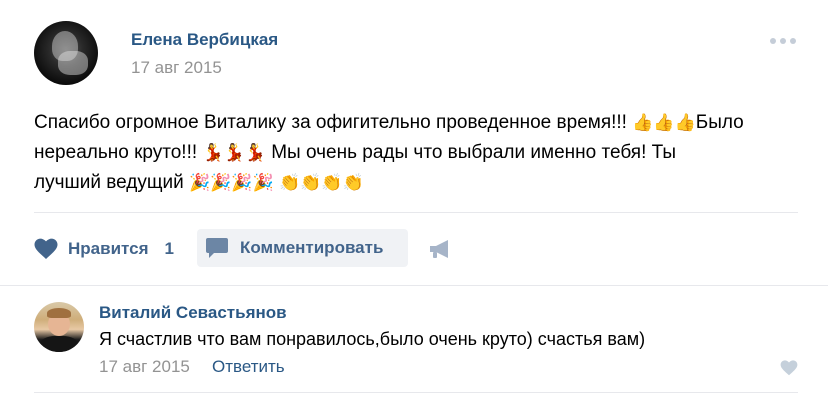 The height and width of the screenshot is (404, 828). Describe the element at coordinates (204, 40) in the screenshot. I see `post-author-name: Елена Вербицкая` at that location.